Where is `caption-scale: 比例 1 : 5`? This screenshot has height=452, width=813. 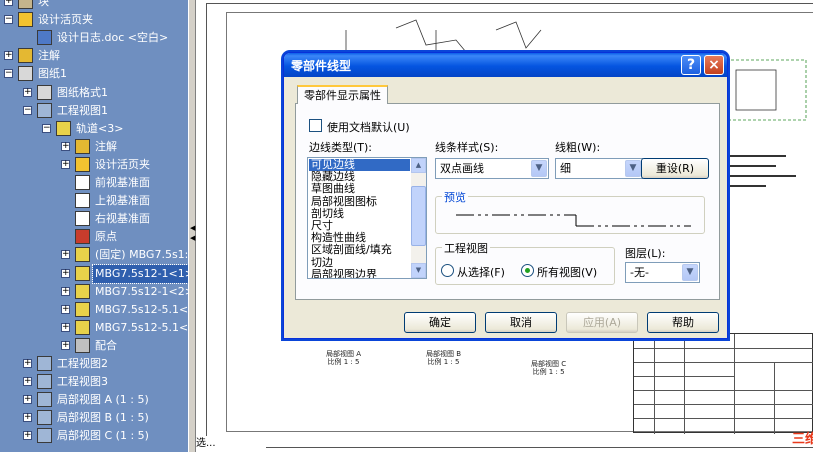 caption-scale: 比例 1 : 5 is located at coordinates (548, 372).